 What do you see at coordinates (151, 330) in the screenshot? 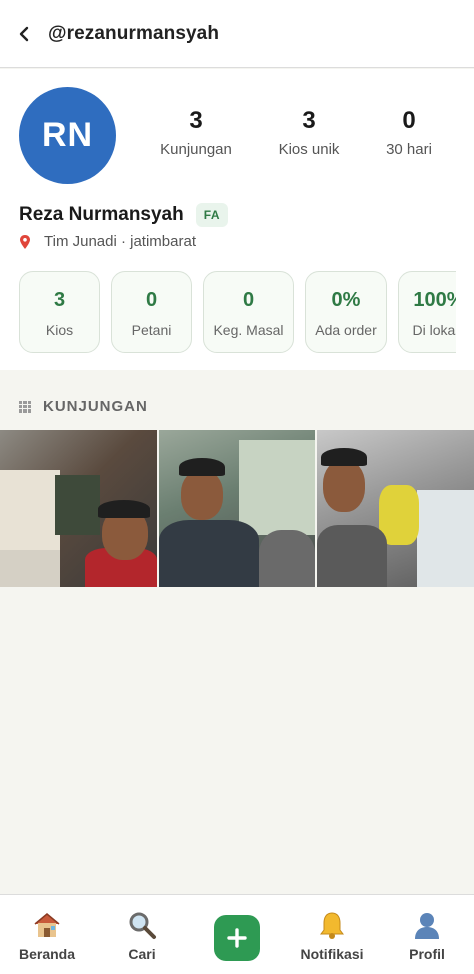
I see `card-label: Petani` at bounding box center [151, 330].